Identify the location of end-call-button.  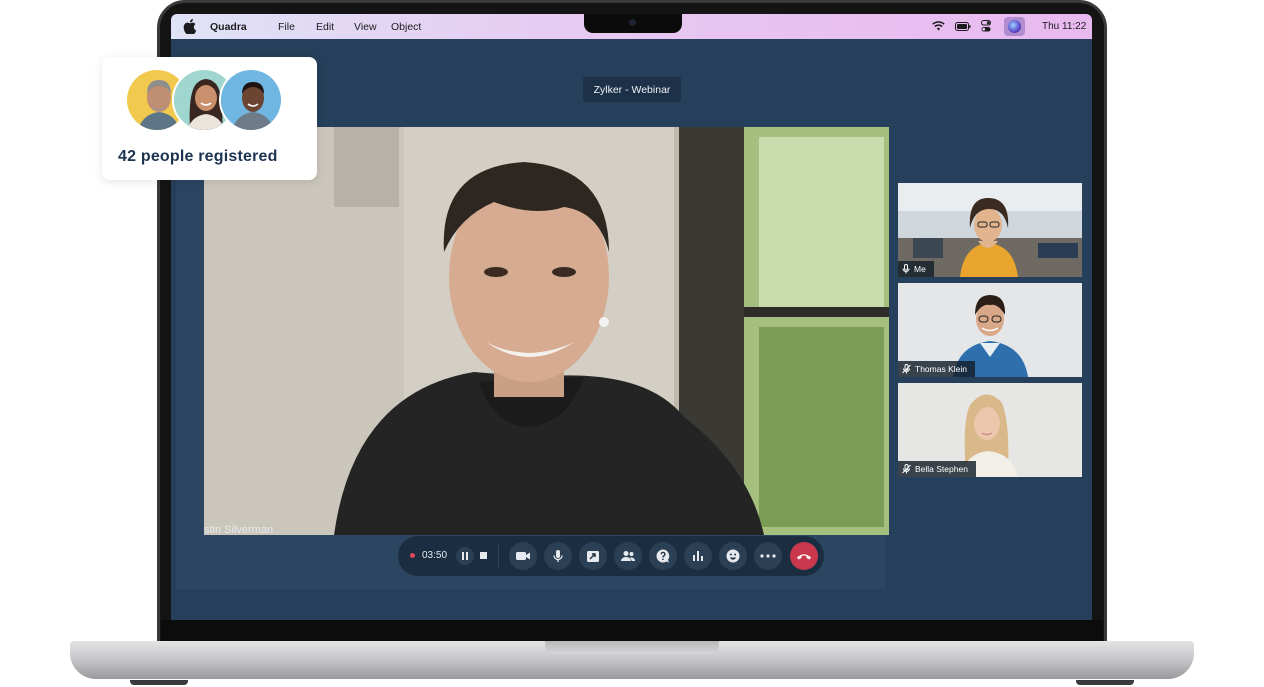
(804, 556).